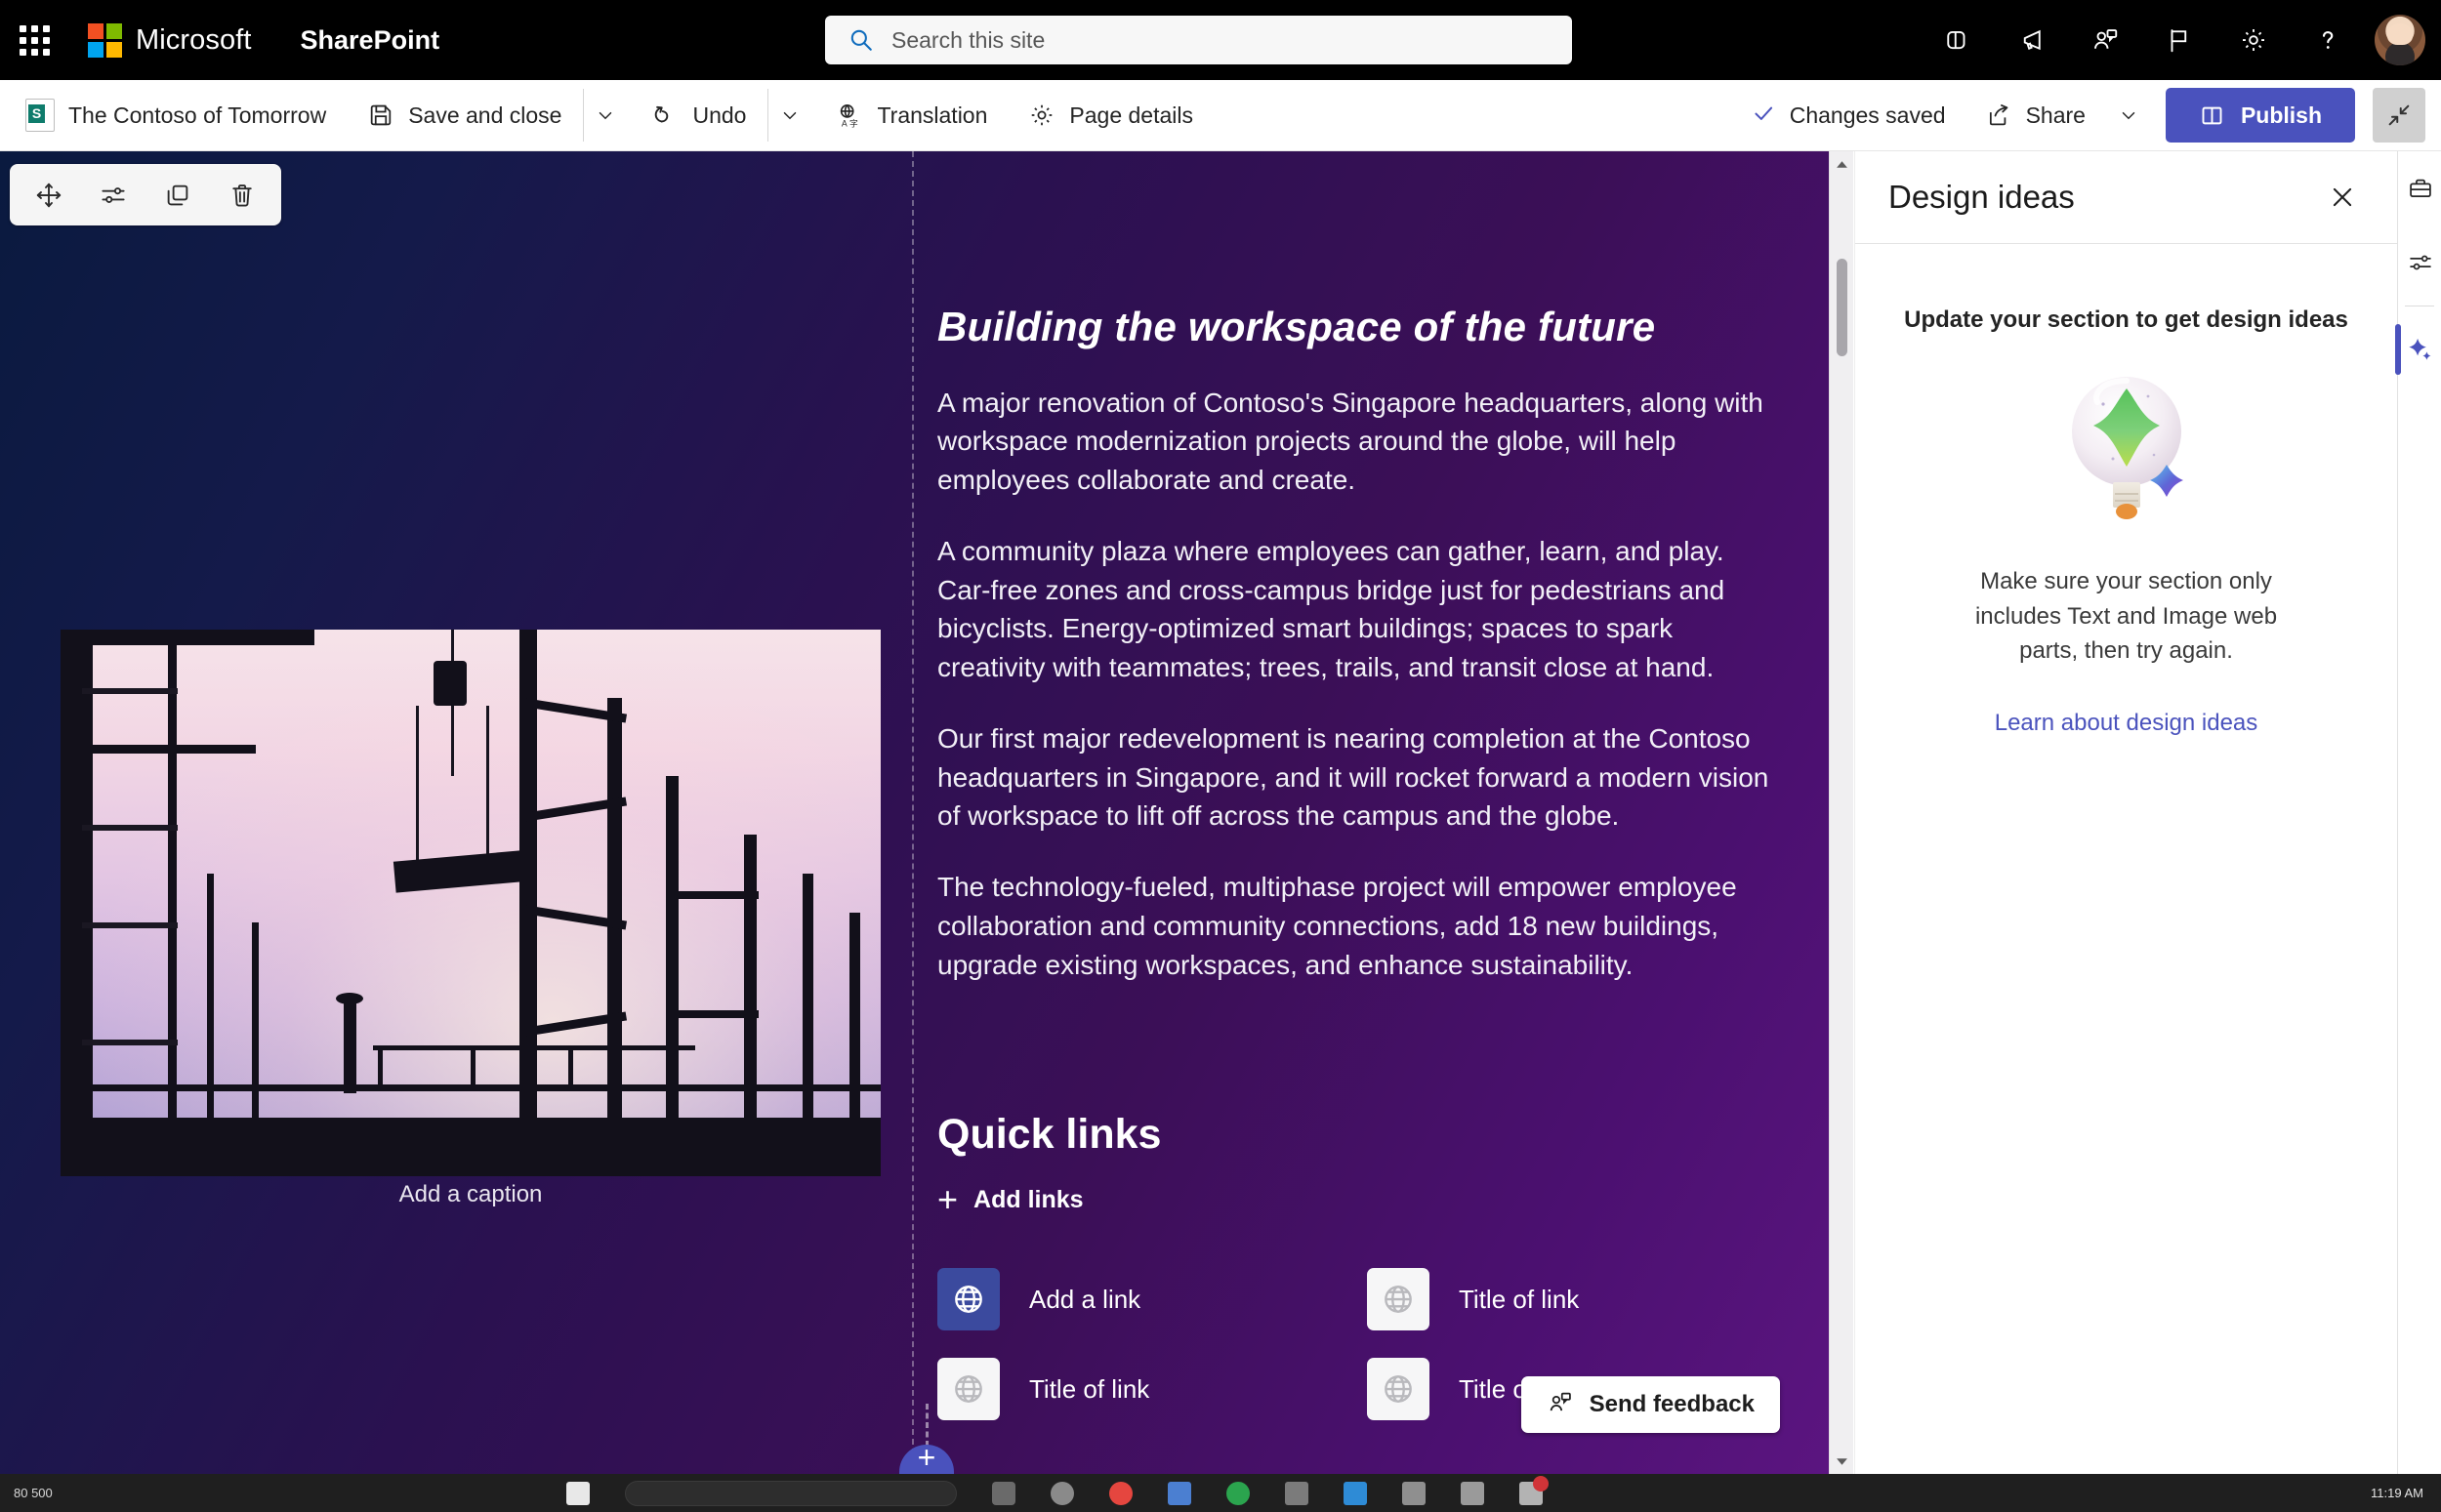 This screenshot has width=2441, height=1512. I want to click on learn-about-design-ideas-link: Learn about design ideas, so click(2126, 724).